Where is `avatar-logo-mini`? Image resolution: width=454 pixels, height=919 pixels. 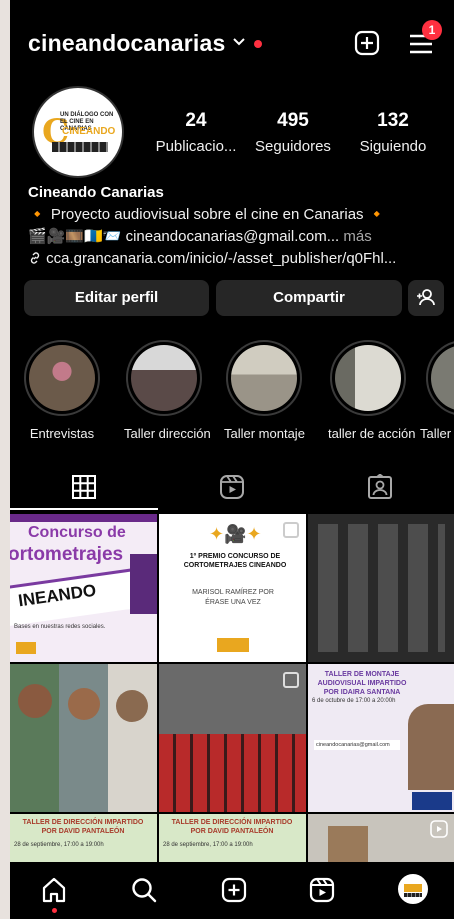
avatar-logo-mini is located at coordinates (413, 888).